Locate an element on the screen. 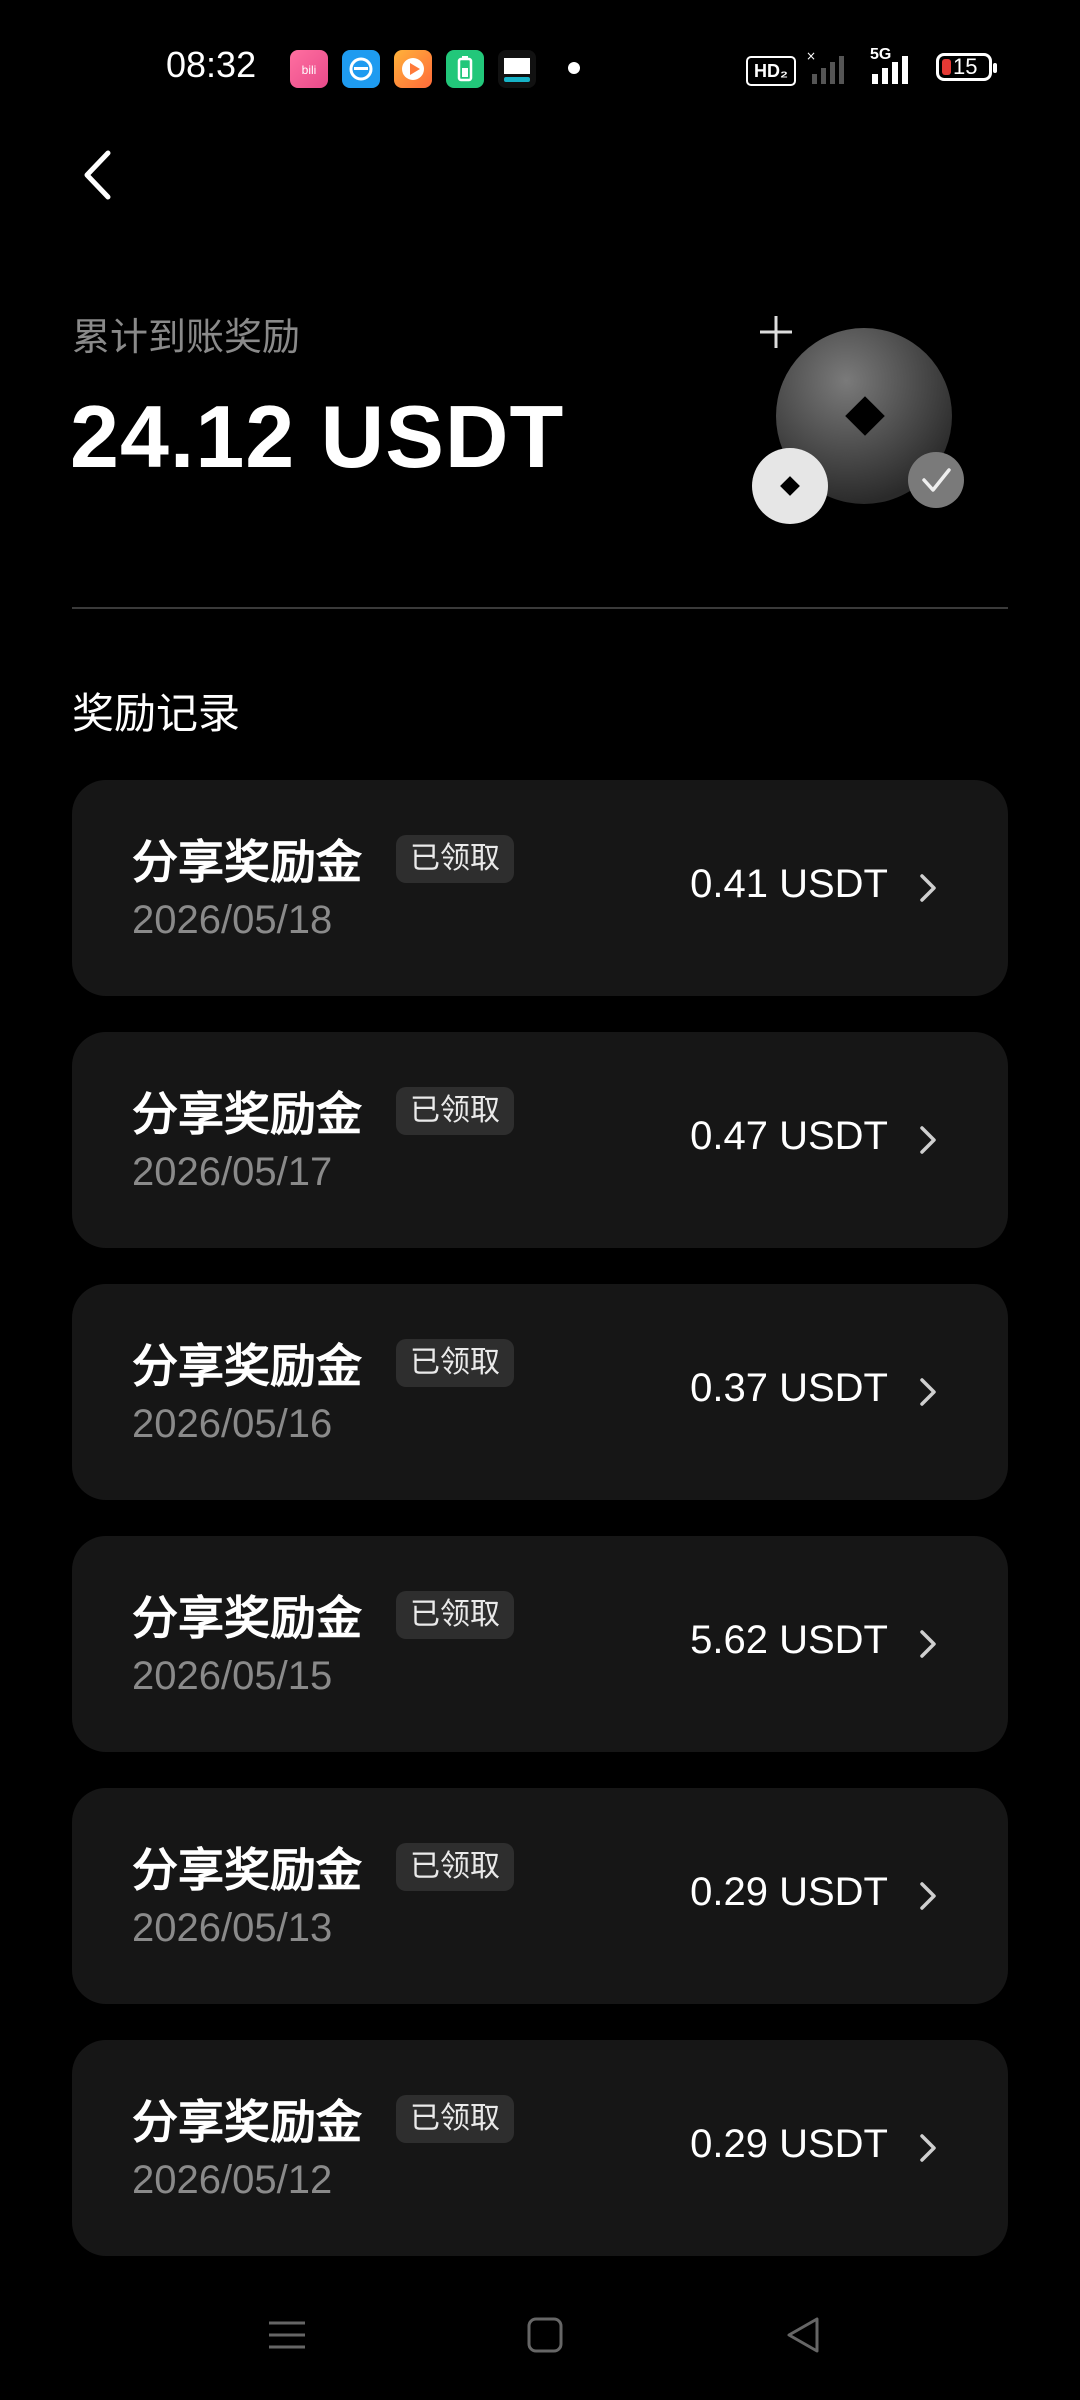 The image size is (1080, 2400). browser-icon is located at coordinates (361, 69).